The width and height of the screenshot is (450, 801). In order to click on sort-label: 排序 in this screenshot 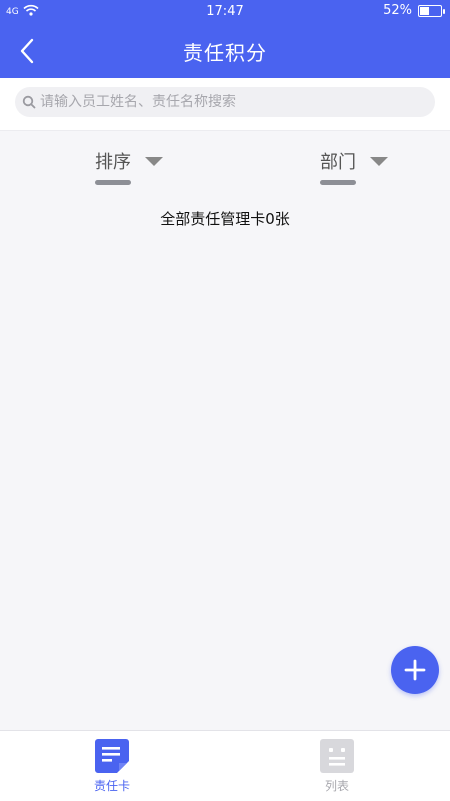, I will do `click(113, 162)`.